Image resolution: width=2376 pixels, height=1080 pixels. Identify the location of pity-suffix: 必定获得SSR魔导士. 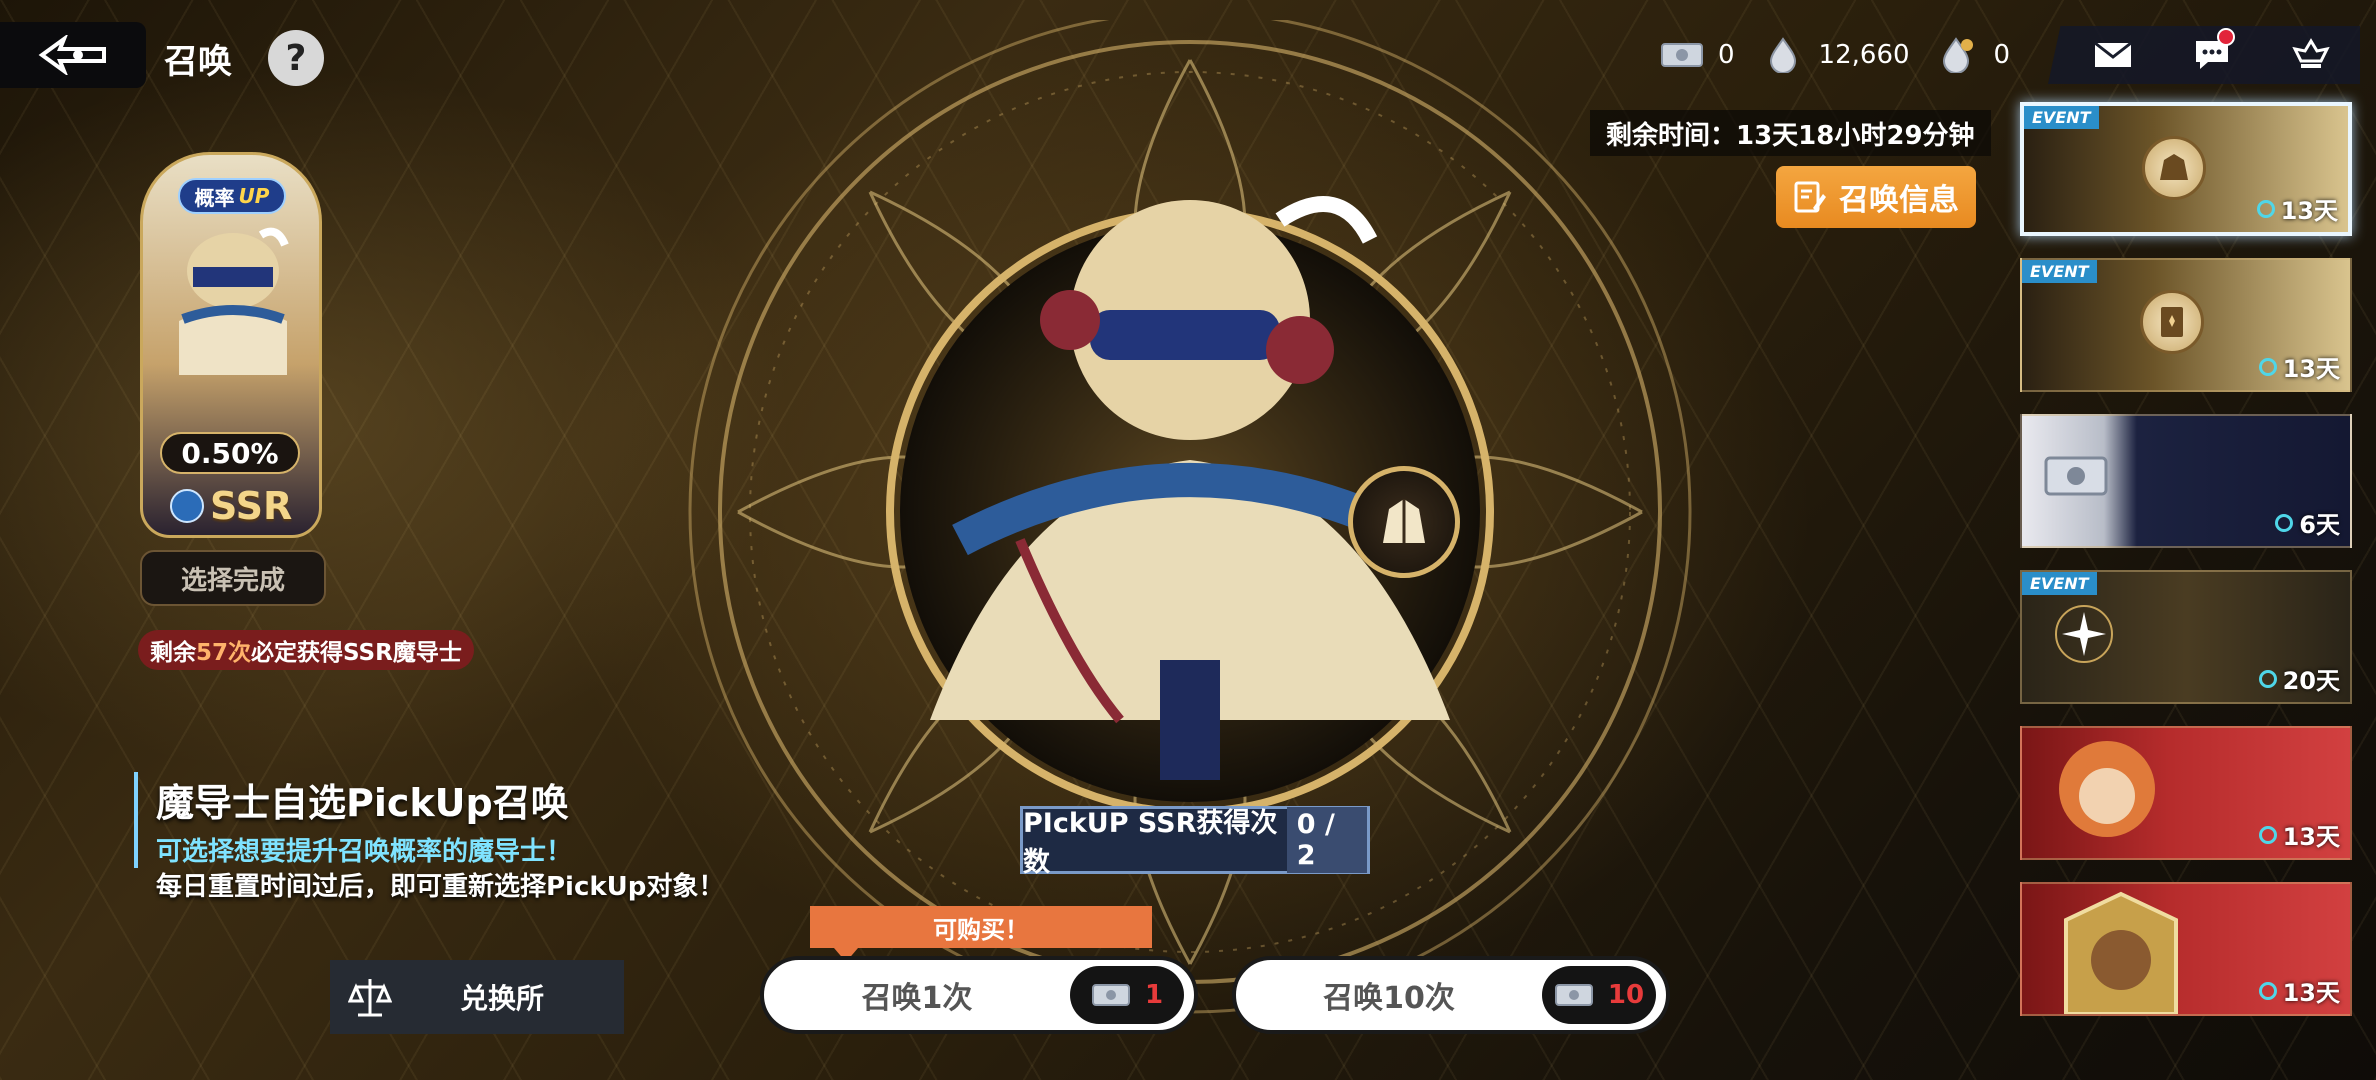
(356, 653).